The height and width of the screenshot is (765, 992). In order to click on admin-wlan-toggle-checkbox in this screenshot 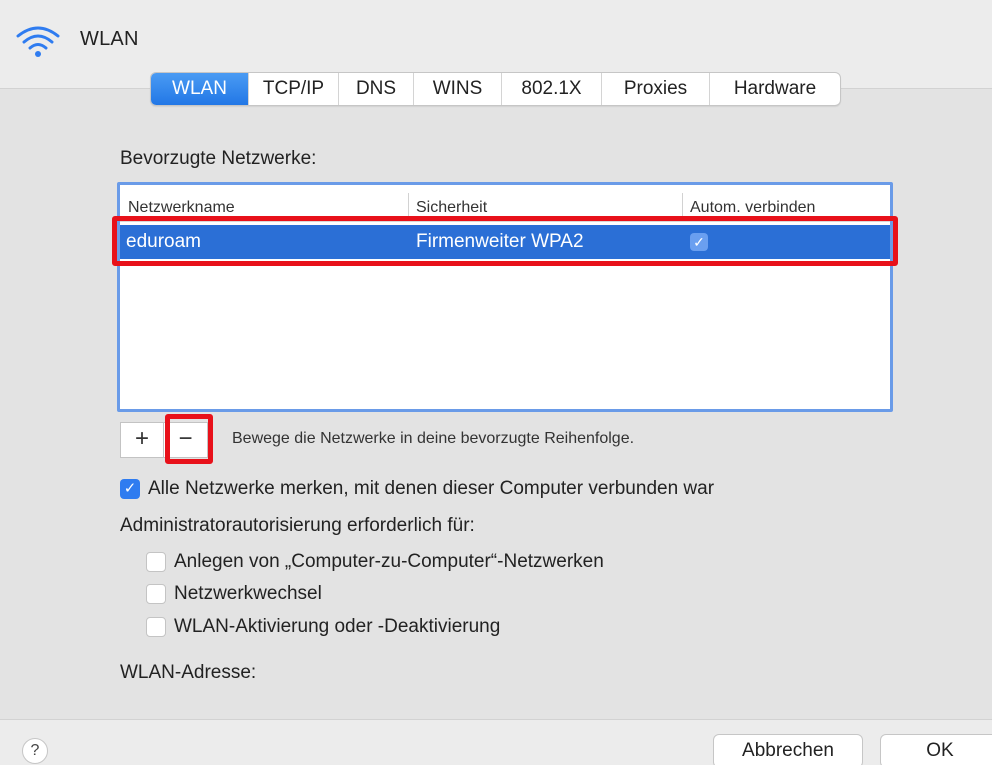, I will do `click(156, 627)`.